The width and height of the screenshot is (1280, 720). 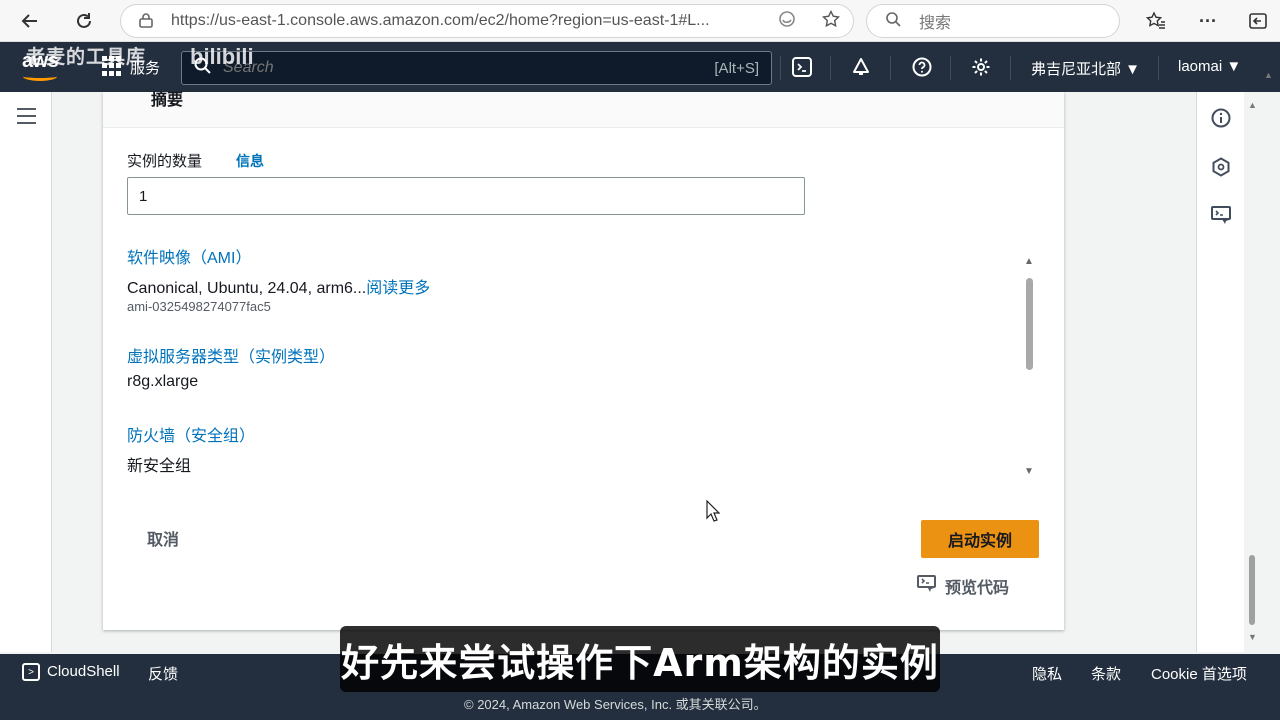 I want to click on aws-search-bar: [Alt+S], so click(x=476, y=68).